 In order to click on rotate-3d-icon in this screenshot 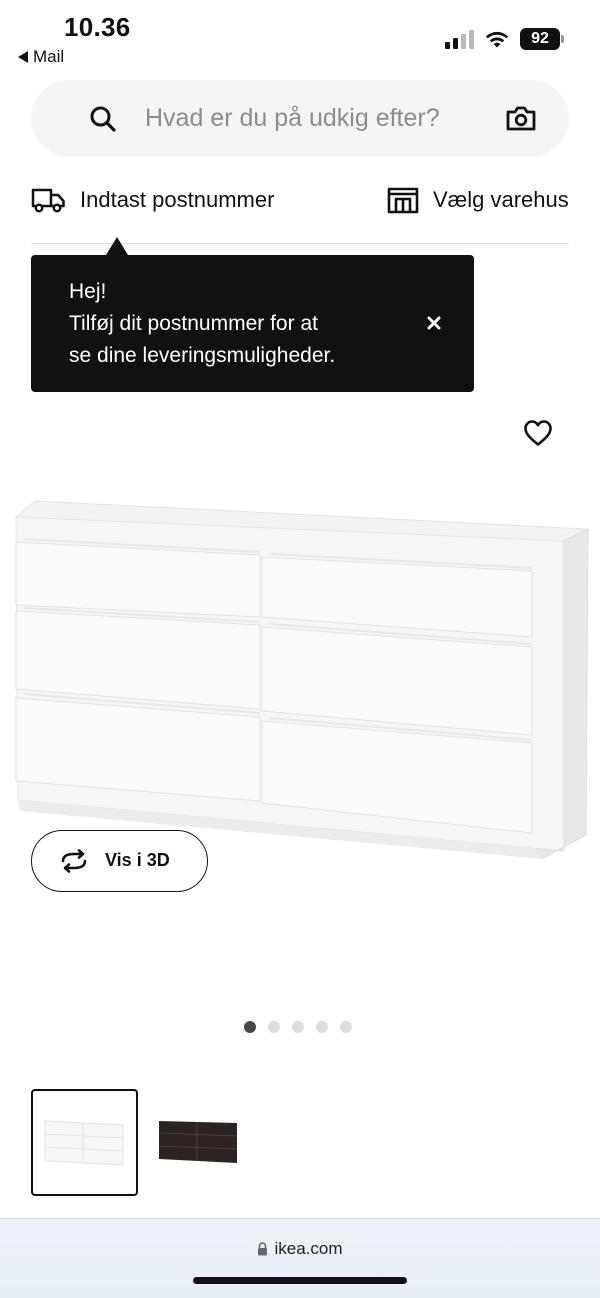, I will do `click(74, 861)`.